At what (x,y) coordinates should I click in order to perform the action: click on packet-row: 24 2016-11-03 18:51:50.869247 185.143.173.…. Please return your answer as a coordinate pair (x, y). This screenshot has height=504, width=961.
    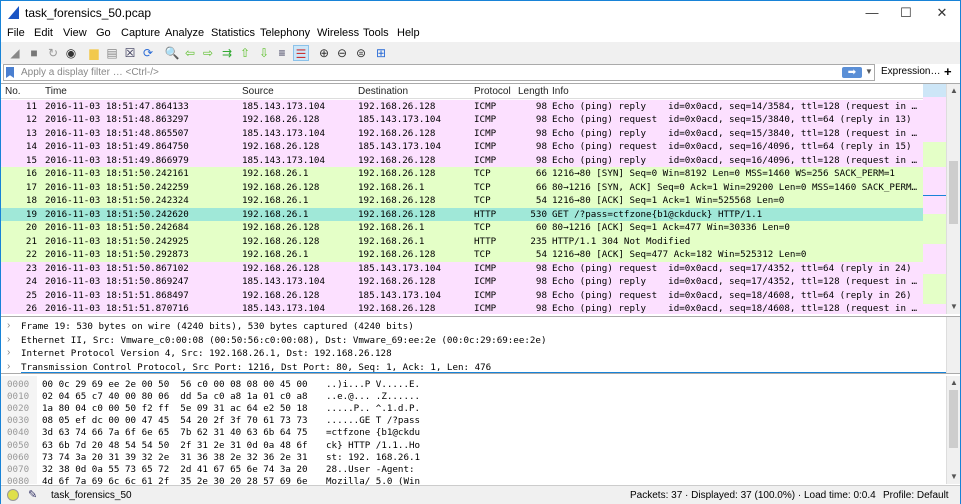
    Looking at the image, I should click on (462, 282).